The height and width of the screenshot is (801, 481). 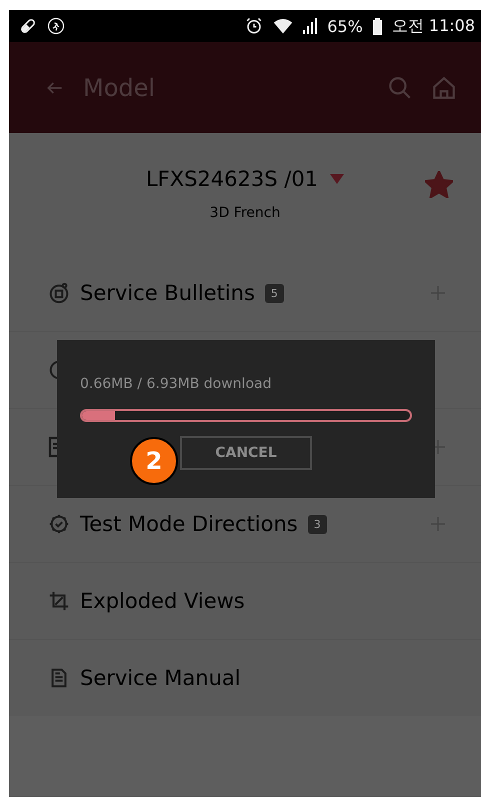 I want to click on section-row: Service Bulletins 5, so click(x=245, y=293).